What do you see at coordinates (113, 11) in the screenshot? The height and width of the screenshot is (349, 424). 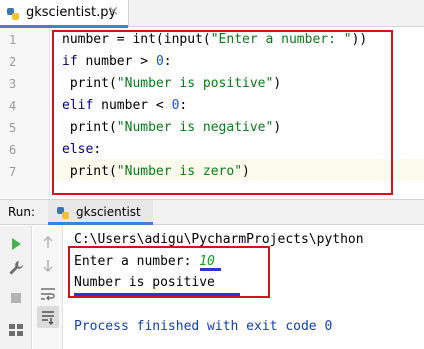 I see `close-icon: ×` at bounding box center [113, 11].